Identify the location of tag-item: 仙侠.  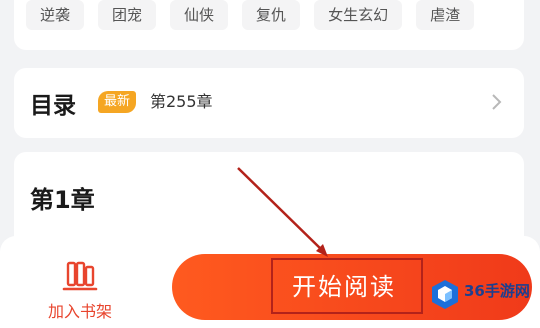
(199, 15).